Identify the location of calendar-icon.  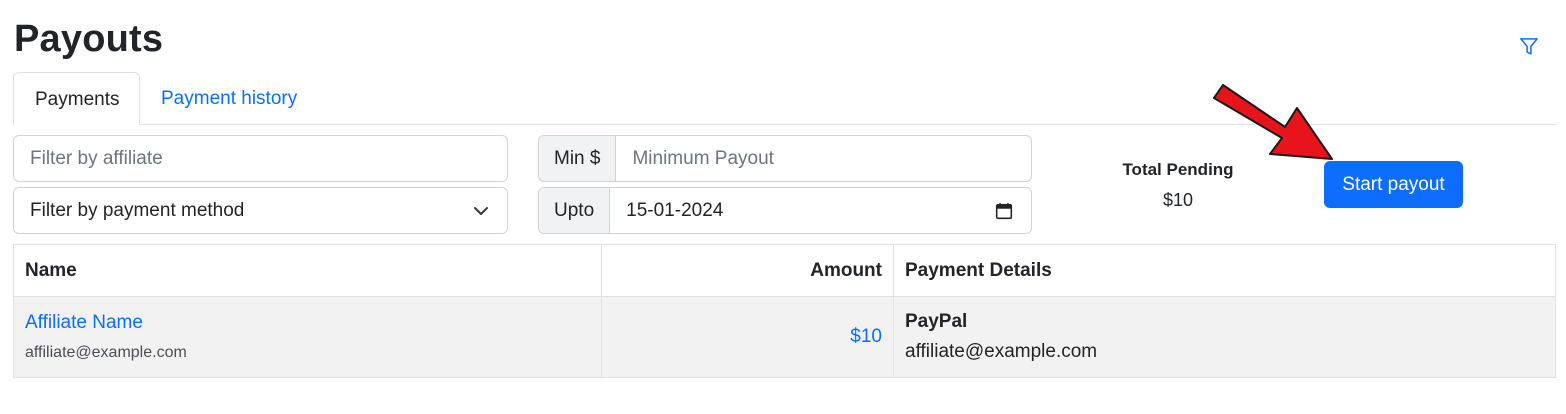
(1004, 211).